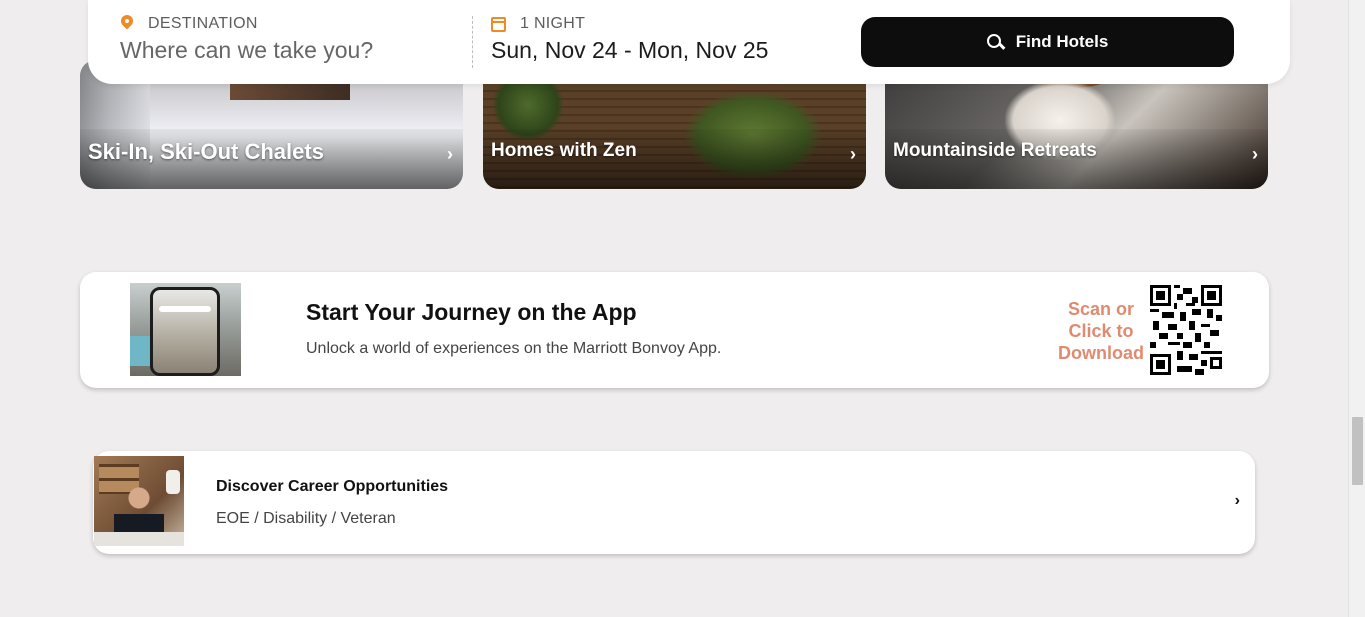 Image resolution: width=1365 pixels, height=617 pixels. What do you see at coordinates (553, 23) in the screenshot?
I see `nights-label: 1 NIGHT` at bounding box center [553, 23].